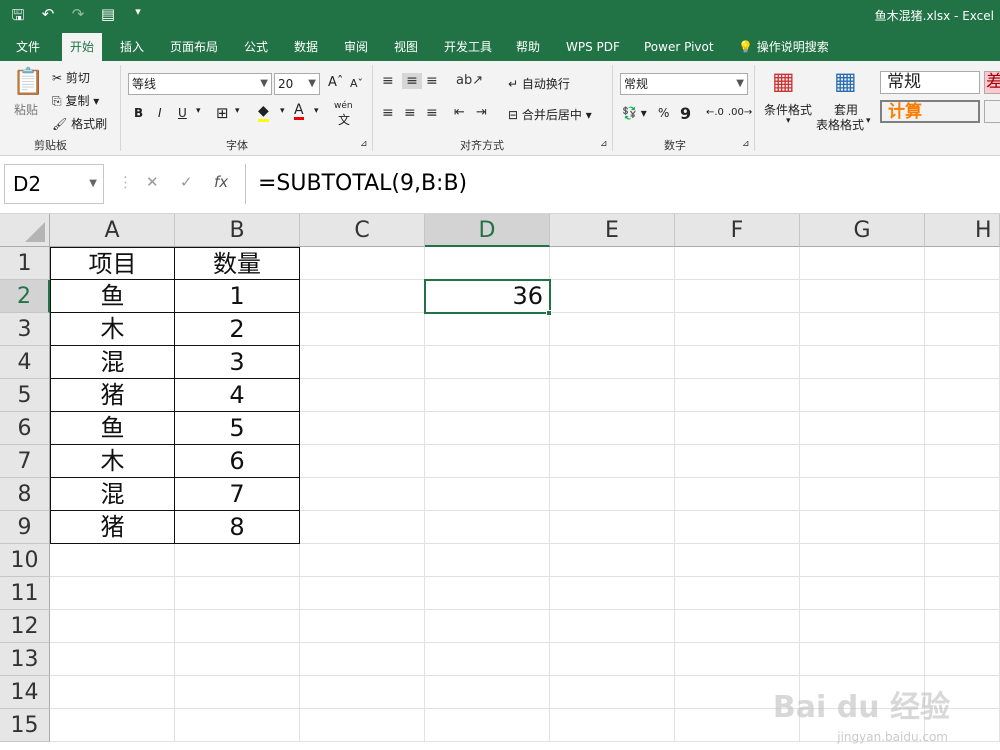  I want to click on column-header-b: B, so click(237, 230).